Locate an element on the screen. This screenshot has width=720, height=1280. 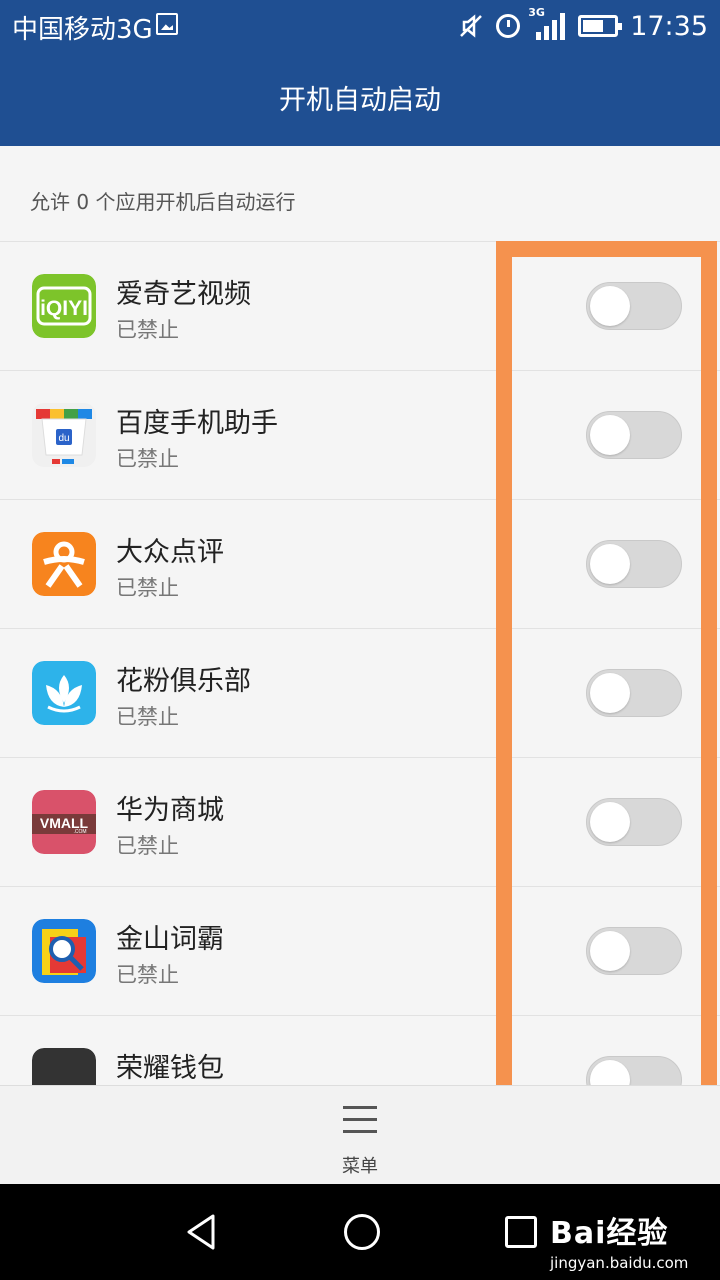
baidu-logo-text: du is located at coordinates (63, 438).